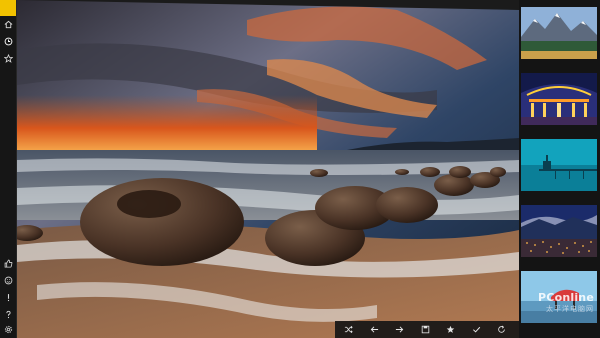 Image resolution: width=600 pixels, height=338 pixels. What do you see at coordinates (559, 33) in the screenshot?
I see `thumbnail-mountain-lake` at bounding box center [559, 33].